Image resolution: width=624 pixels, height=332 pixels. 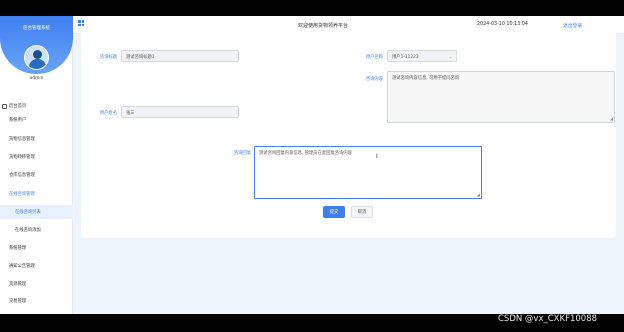 What do you see at coordinates (36, 266) in the screenshot?
I see `sidebar-item-notice: 通知公告管理` at bounding box center [36, 266].